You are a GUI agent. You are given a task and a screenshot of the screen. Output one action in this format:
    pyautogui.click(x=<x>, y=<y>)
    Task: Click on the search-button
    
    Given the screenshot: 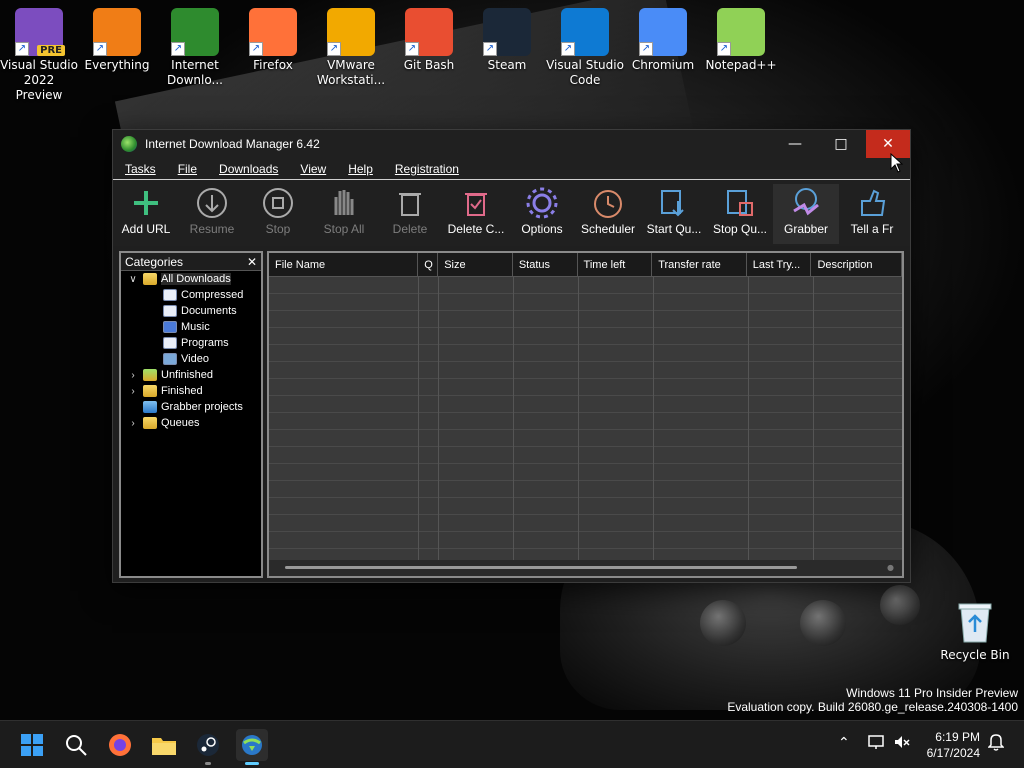 What is the action you would take?
    pyautogui.click(x=76, y=745)
    